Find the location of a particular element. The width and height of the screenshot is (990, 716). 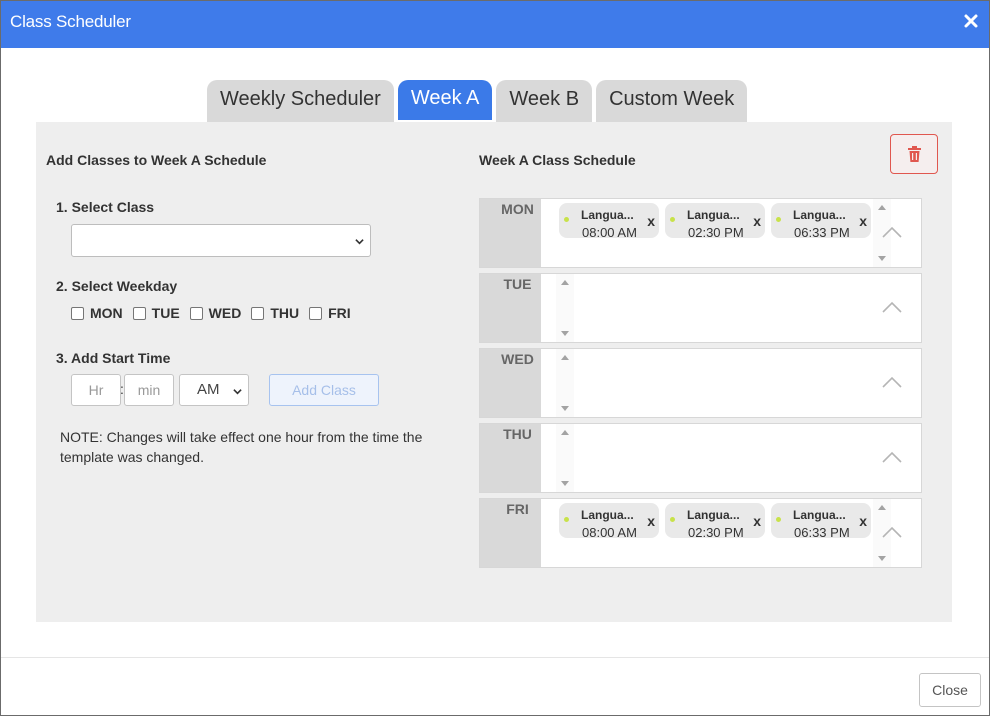

weekday-fri: FRI is located at coordinates (330, 313).